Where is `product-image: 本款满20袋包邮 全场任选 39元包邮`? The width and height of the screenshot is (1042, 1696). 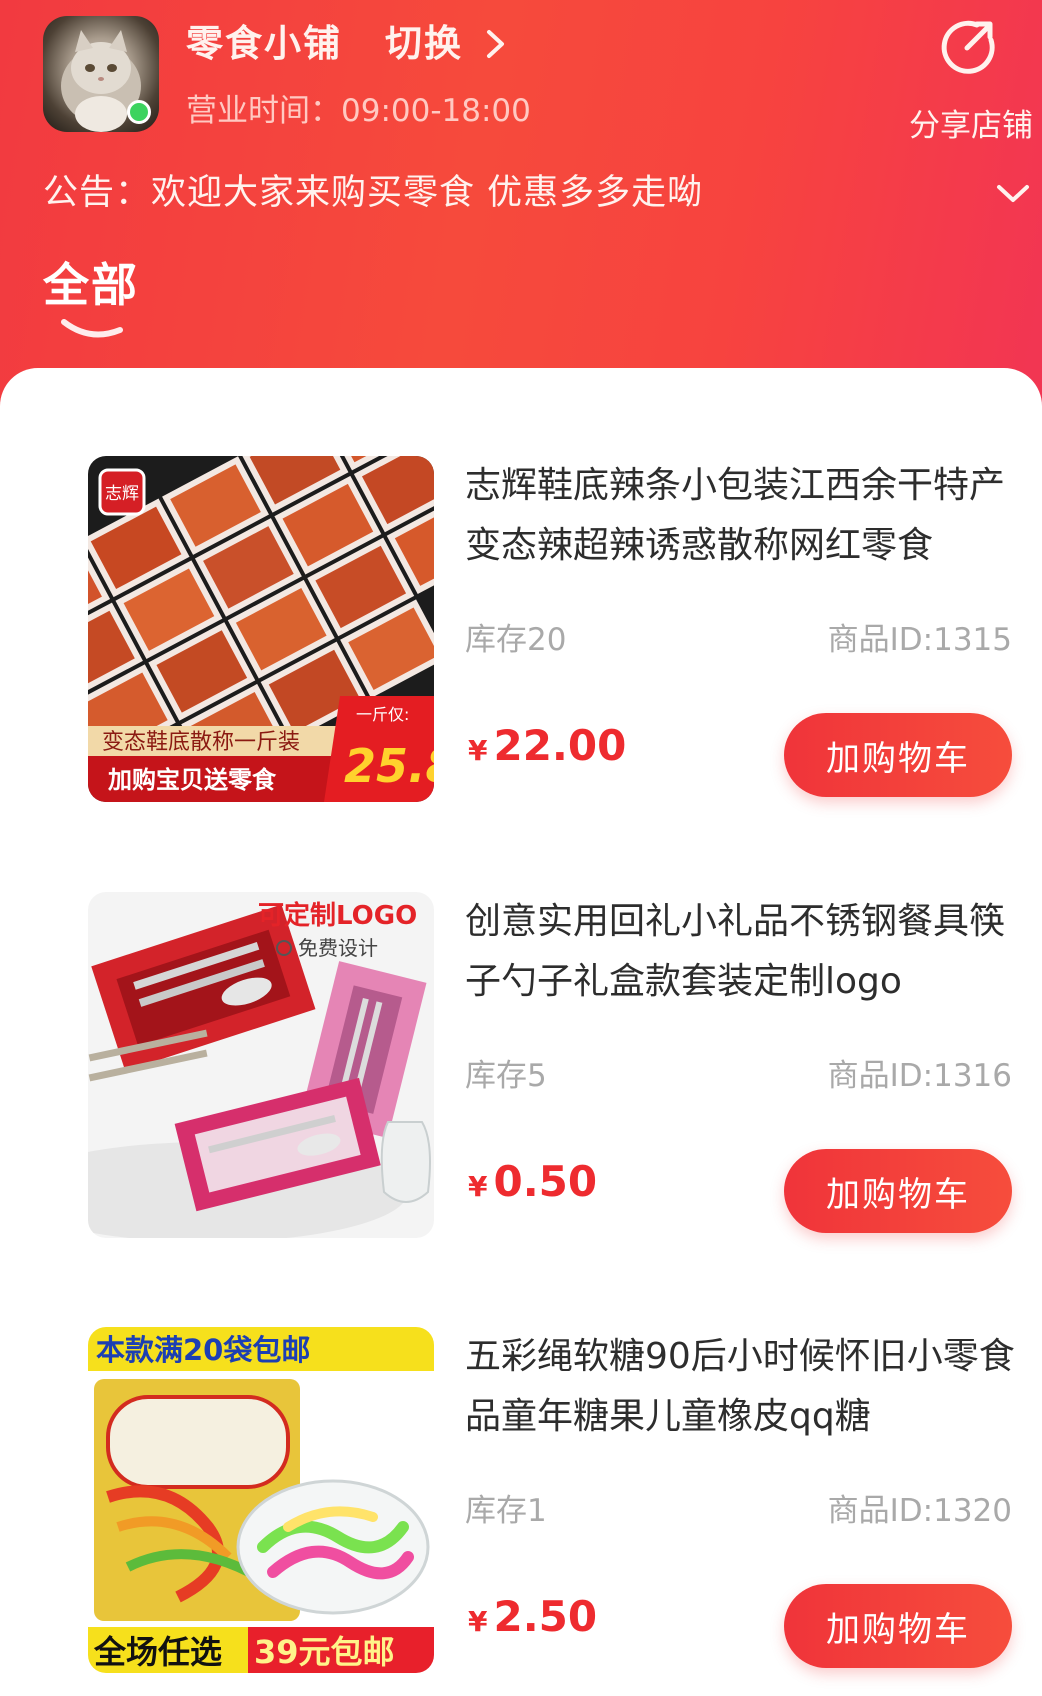 product-image: 本款满20袋包邮 全场任选 39元包邮 is located at coordinates (261, 1500).